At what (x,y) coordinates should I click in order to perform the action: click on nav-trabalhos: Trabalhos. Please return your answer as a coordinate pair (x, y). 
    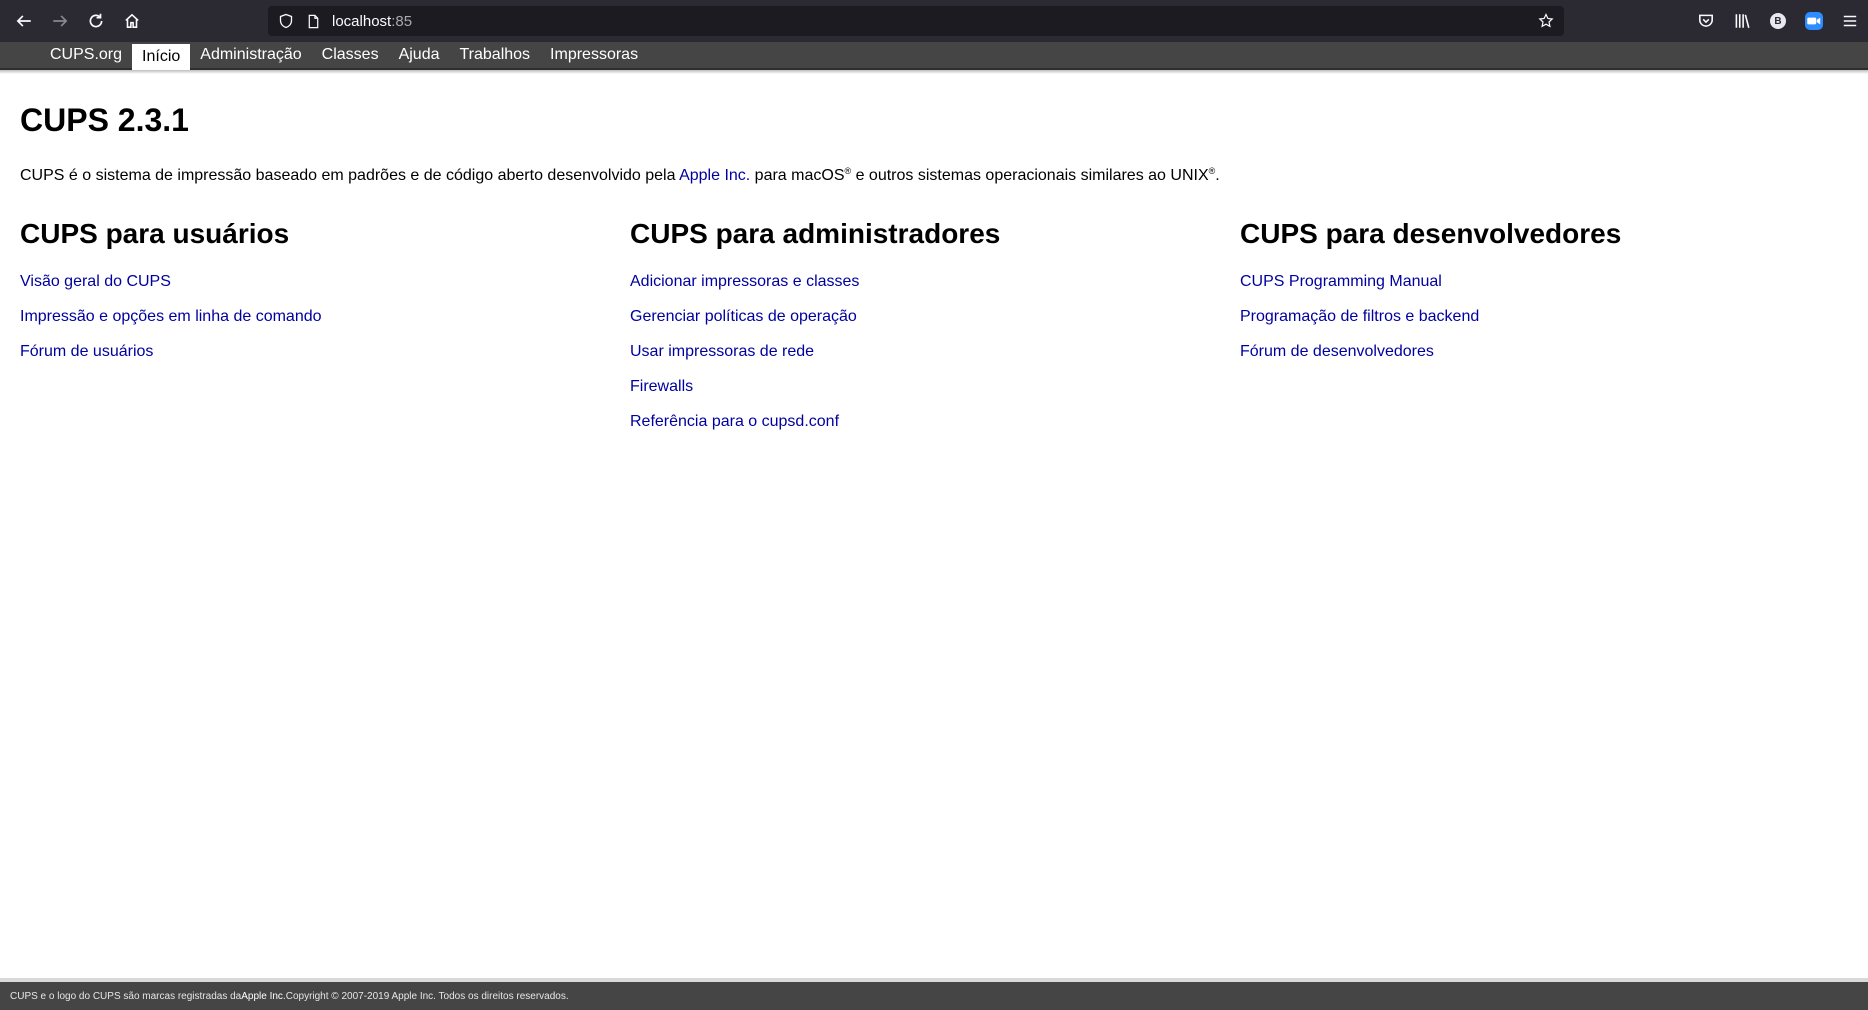
    Looking at the image, I should click on (494, 55).